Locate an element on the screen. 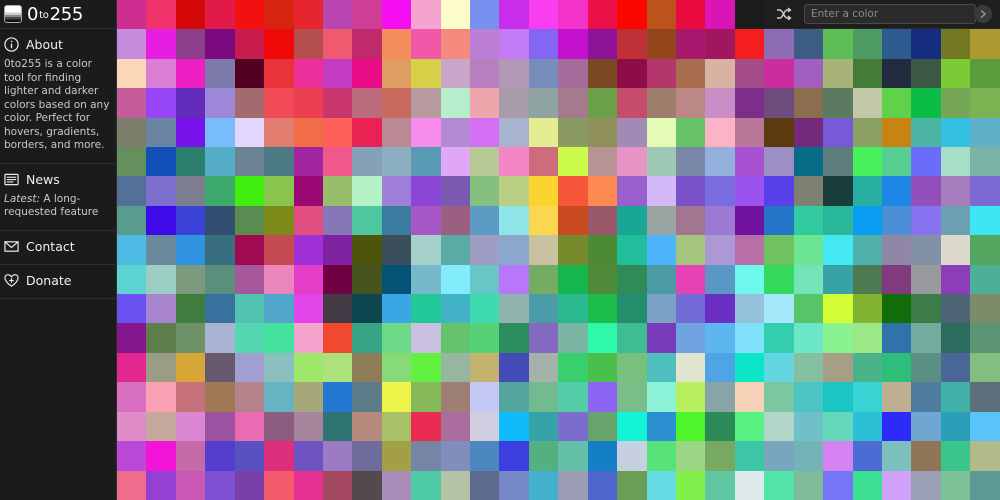 Image resolution: width=1000 pixels, height=500 pixels. shuffle-button is located at coordinates (784, 14).